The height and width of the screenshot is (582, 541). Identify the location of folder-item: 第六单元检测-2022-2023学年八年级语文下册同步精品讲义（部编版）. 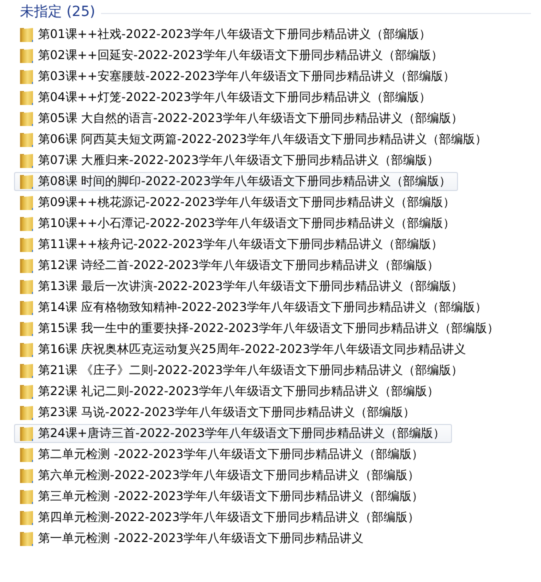
(220, 475).